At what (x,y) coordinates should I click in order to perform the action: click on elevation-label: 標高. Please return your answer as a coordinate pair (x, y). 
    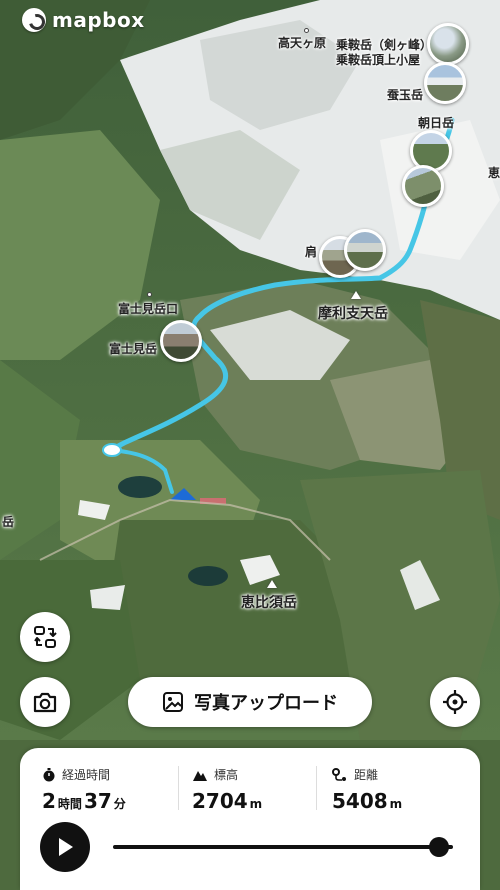
    Looking at the image, I should click on (226, 775).